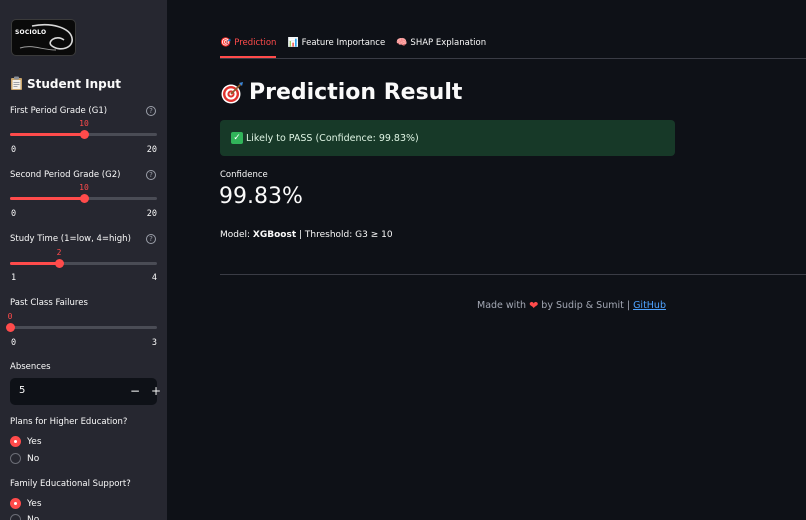 This screenshot has width=806, height=520. I want to click on g2-label: Second Period Grade (G2), so click(65, 175).